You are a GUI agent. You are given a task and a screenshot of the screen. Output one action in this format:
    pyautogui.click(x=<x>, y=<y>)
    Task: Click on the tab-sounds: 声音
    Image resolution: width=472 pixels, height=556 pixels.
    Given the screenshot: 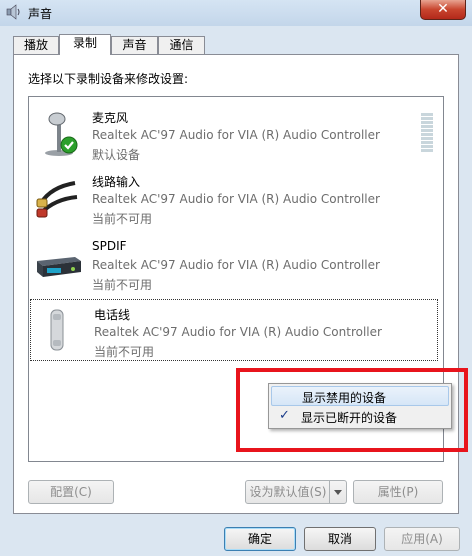 What is the action you would take?
    pyautogui.click(x=134, y=45)
    